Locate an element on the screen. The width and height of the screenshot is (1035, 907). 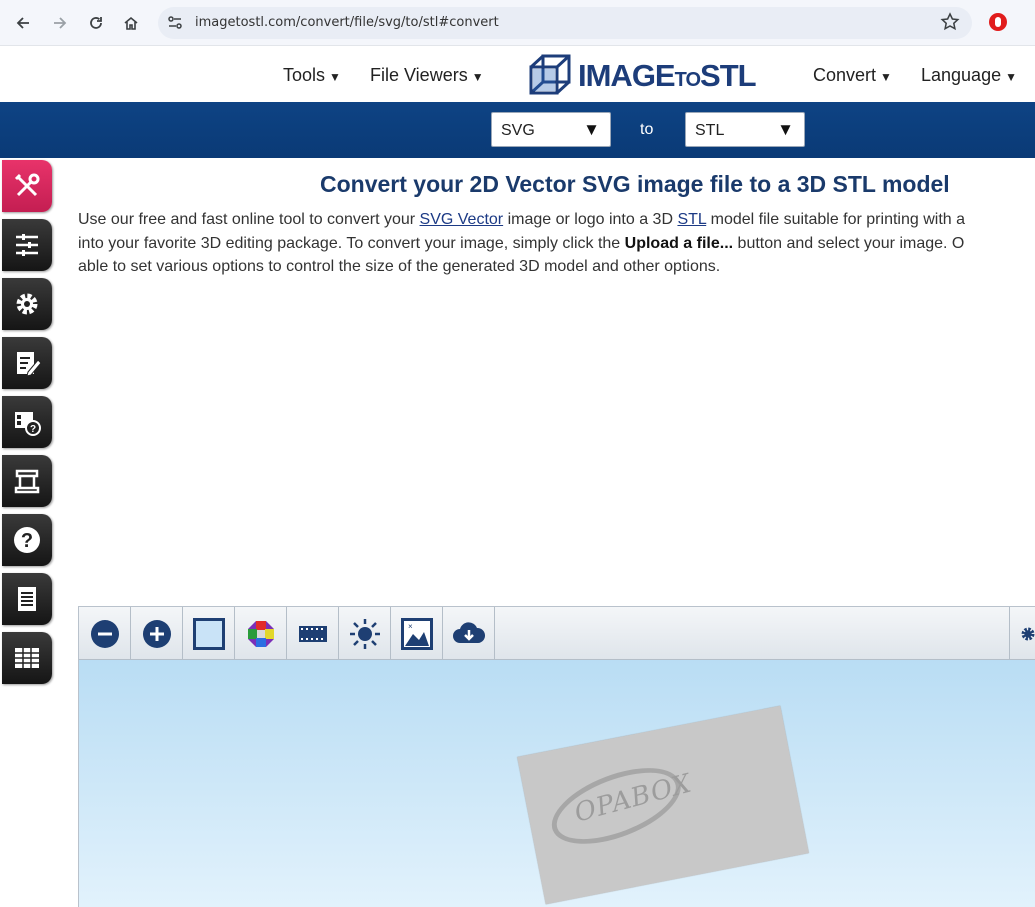
background-image-button: × is located at coordinates (417, 633).